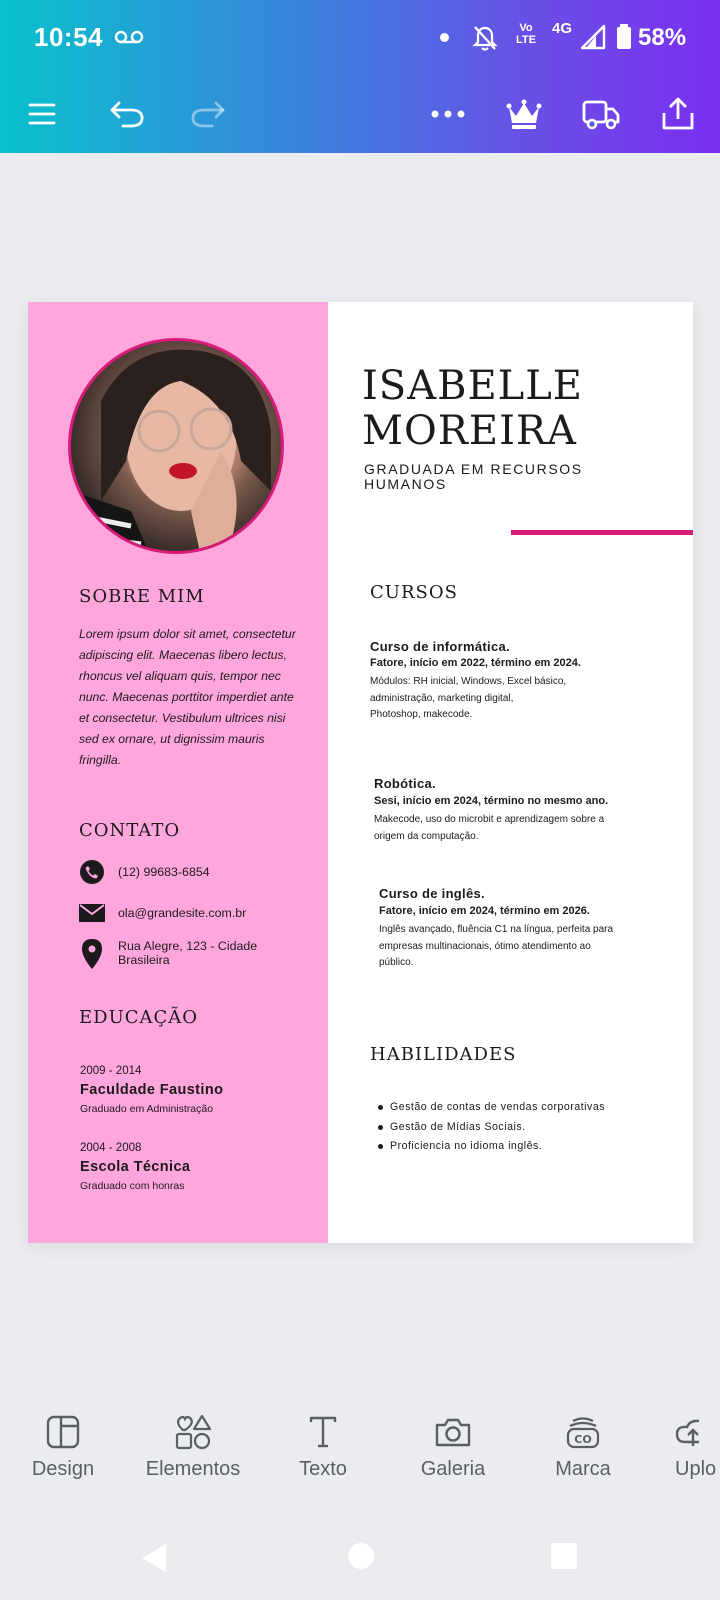 This screenshot has height=1600, width=720. I want to click on editor-toolbar, so click(360, 114).